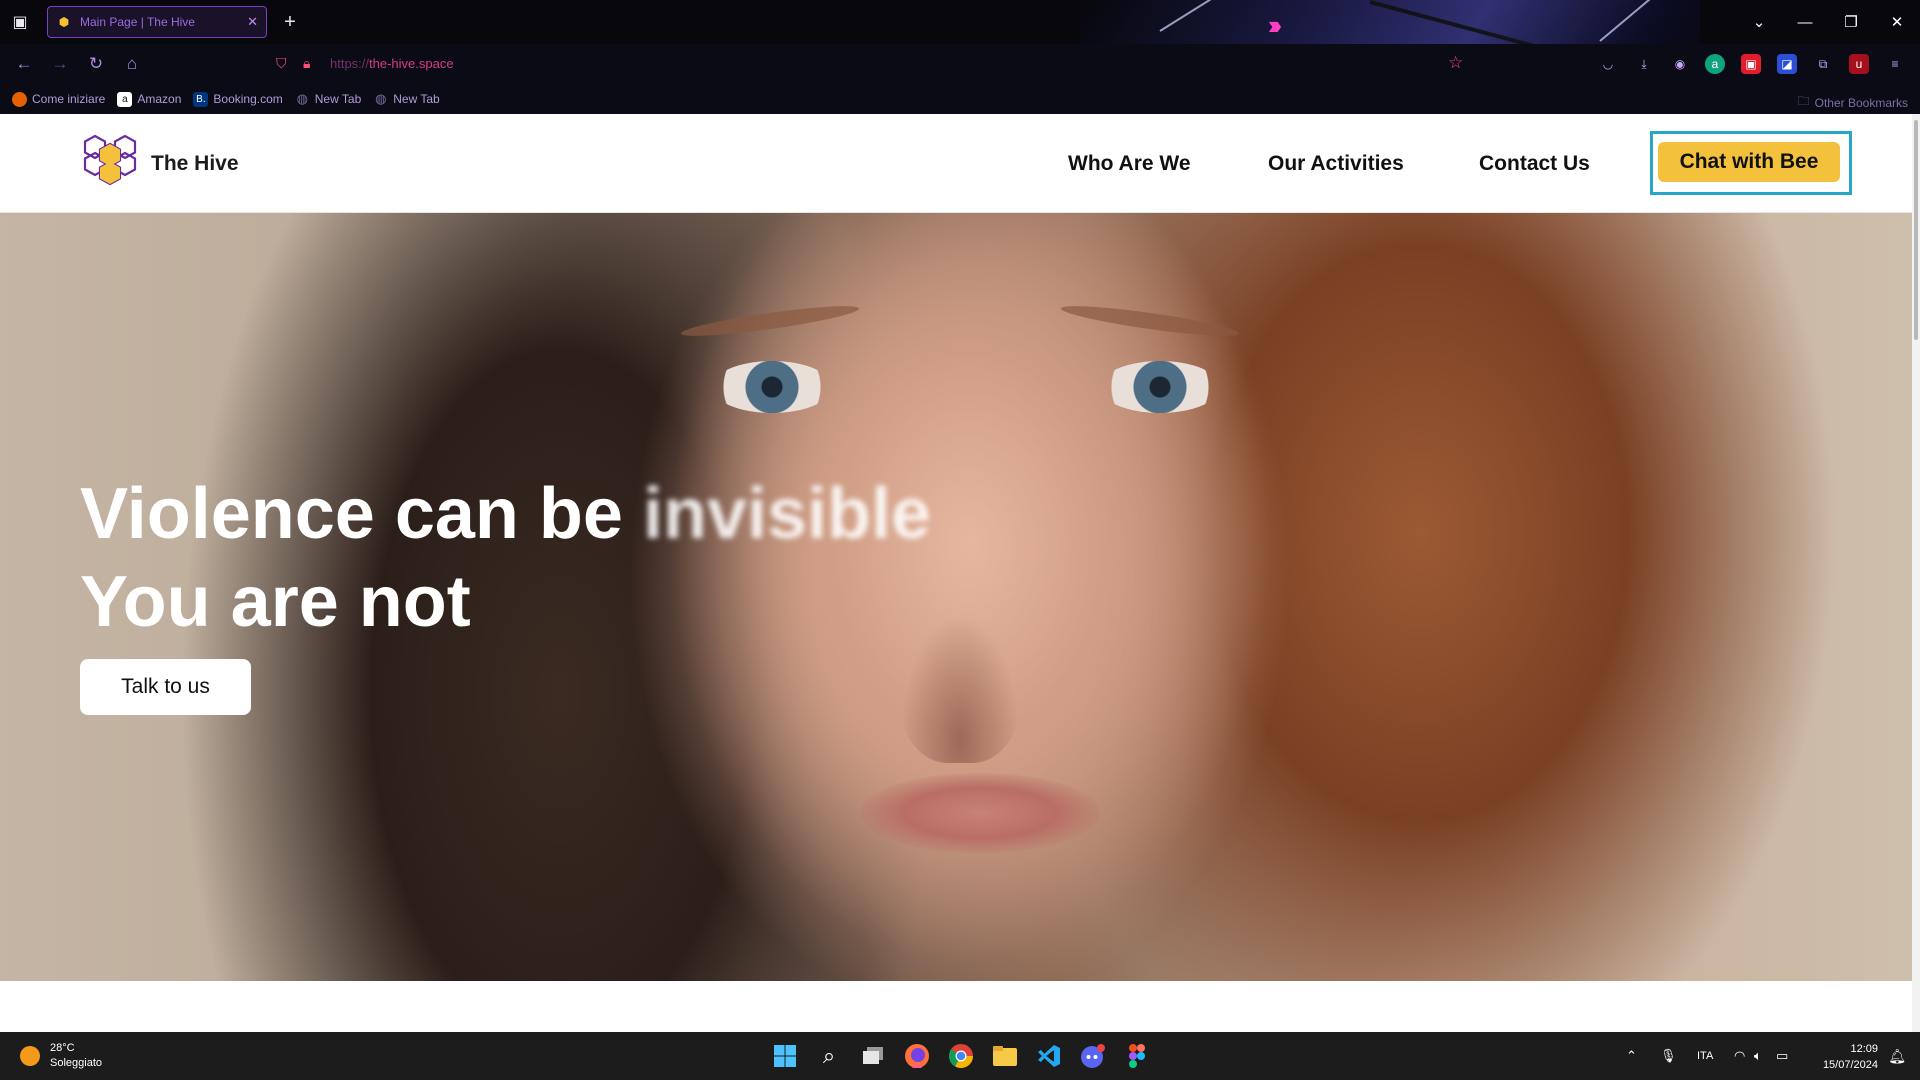  What do you see at coordinates (125, 99) in the screenshot?
I see `amazon-icon: a` at bounding box center [125, 99].